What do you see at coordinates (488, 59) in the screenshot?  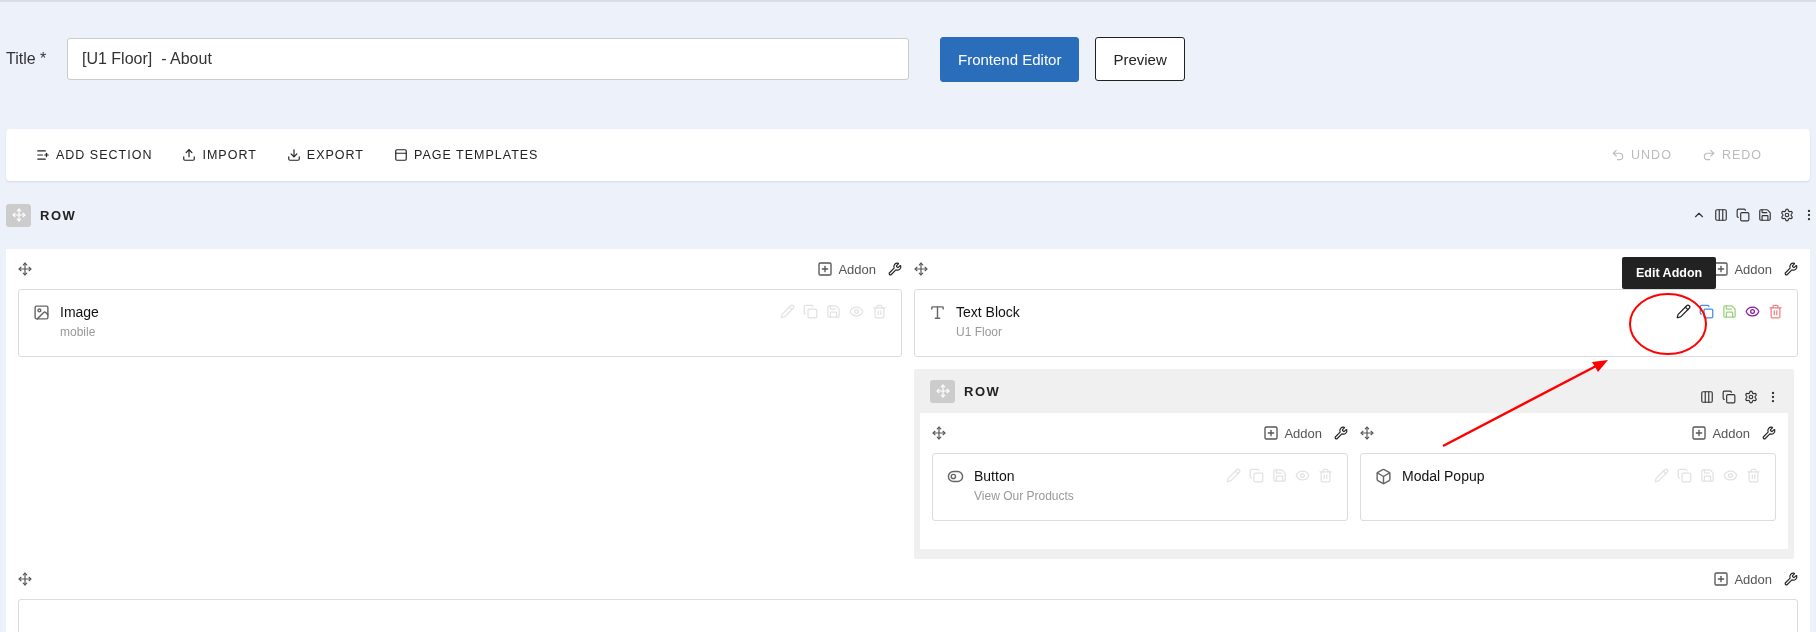 I see `title-input: [U1 Floor] - About` at bounding box center [488, 59].